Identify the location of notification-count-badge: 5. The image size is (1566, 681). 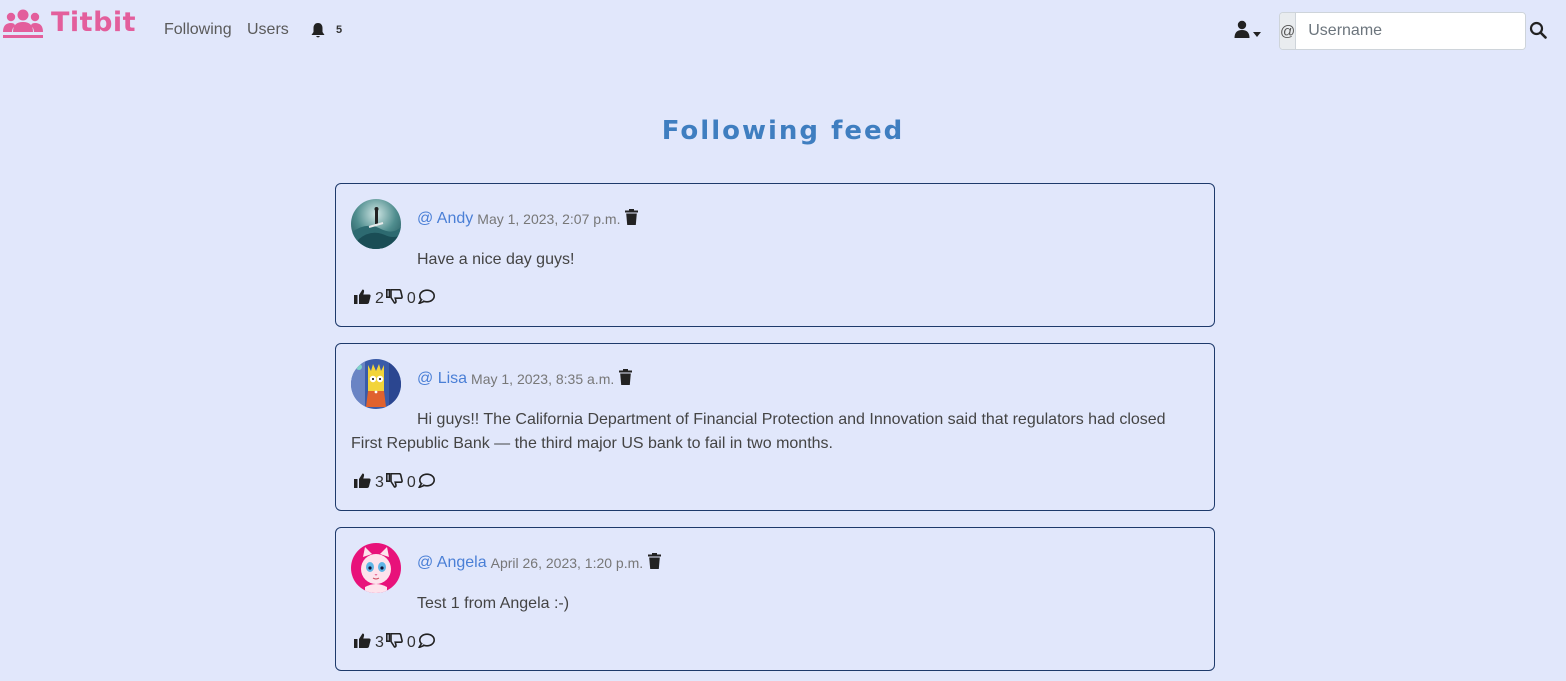
(339, 30).